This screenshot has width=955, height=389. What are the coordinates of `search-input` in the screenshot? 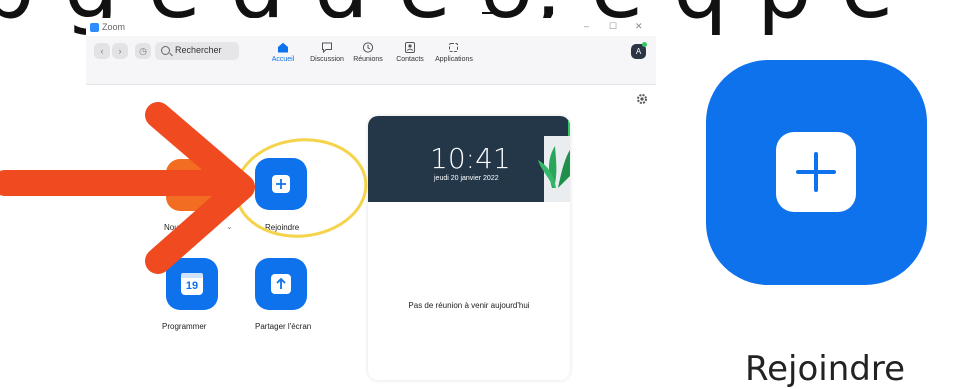 It's located at (205, 50).